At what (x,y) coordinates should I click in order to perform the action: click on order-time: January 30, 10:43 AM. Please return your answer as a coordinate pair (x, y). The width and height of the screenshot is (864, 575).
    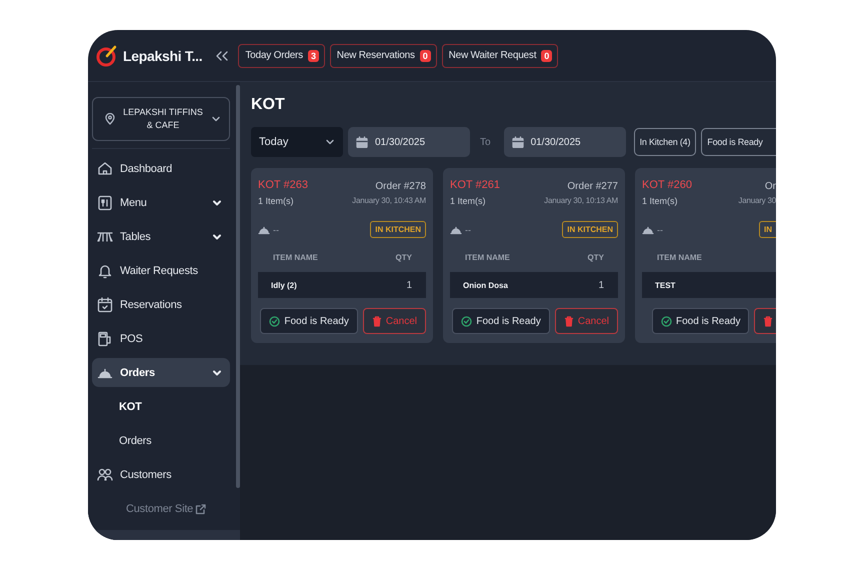
    Looking at the image, I should click on (389, 200).